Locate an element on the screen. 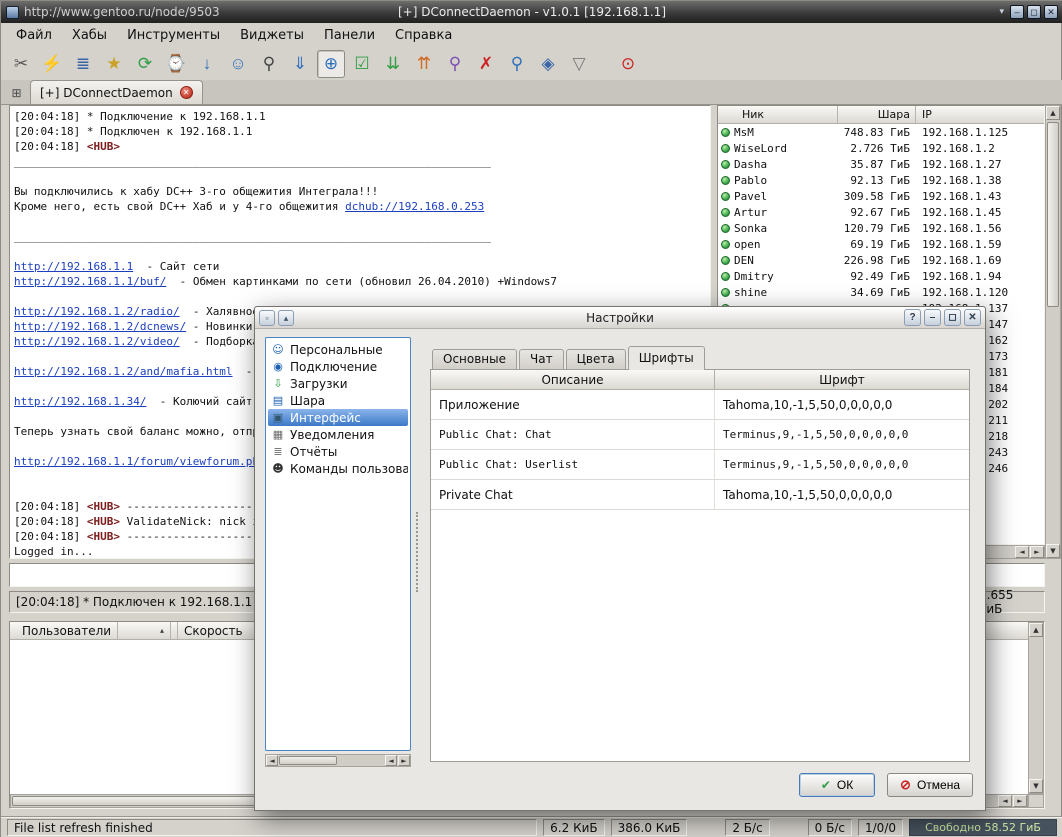 The width and height of the screenshot is (1062, 837). close-hub-button: ✗ is located at coordinates (486, 64).